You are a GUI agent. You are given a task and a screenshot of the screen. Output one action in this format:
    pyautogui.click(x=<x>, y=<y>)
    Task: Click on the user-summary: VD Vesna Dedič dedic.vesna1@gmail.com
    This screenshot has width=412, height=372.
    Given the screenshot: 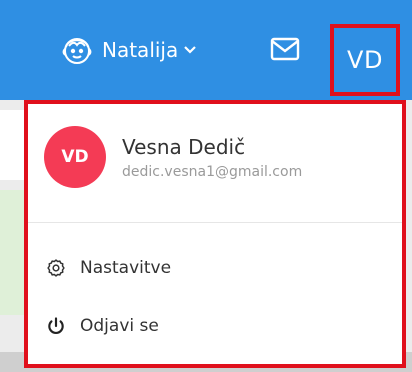 What is the action you would take?
    pyautogui.click(x=173, y=157)
    